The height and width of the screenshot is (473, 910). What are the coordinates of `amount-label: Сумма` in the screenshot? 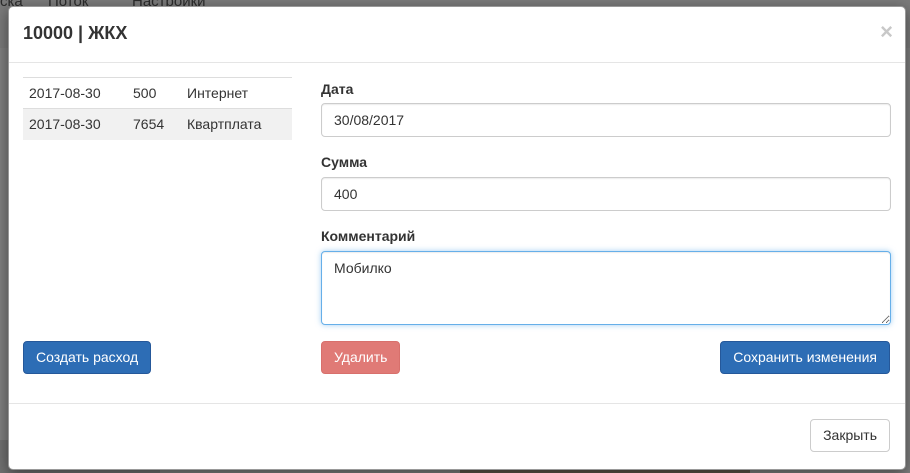 It's located at (344, 162).